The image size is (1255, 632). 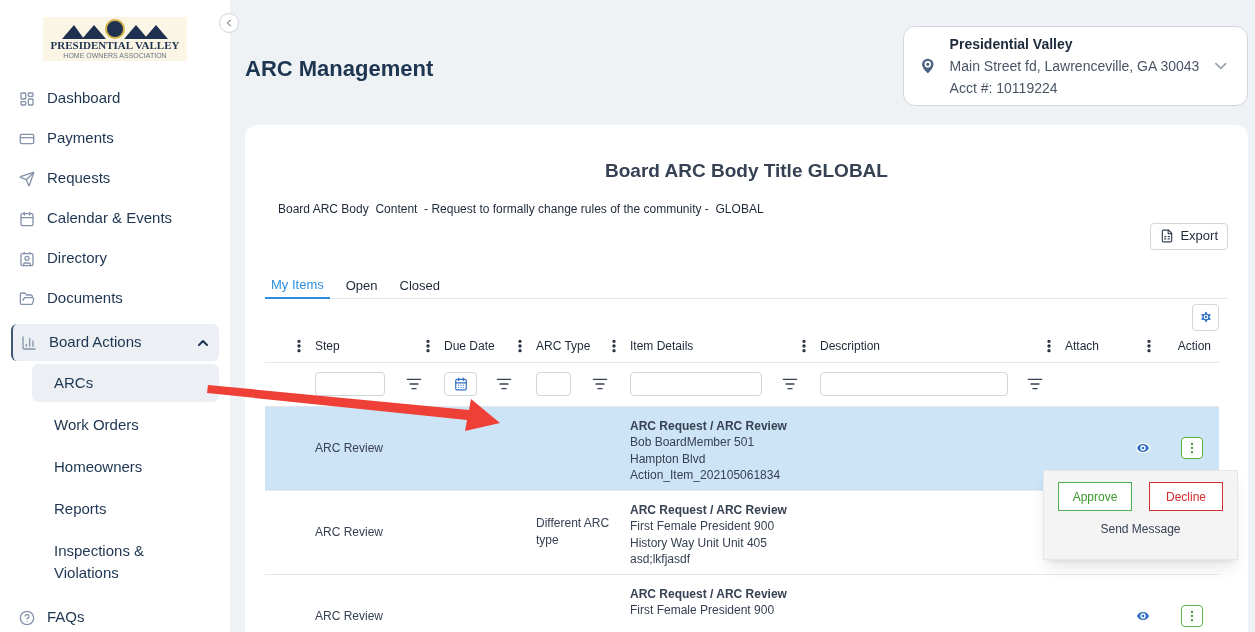 What do you see at coordinates (115, 138) in the screenshot?
I see `nav-item: Payments` at bounding box center [115, 138].